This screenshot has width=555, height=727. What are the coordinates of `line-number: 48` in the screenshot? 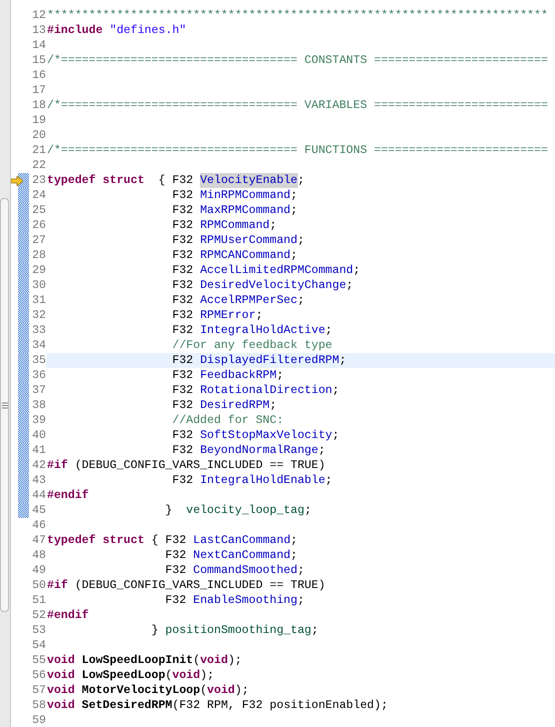 It's located at (38, 555).